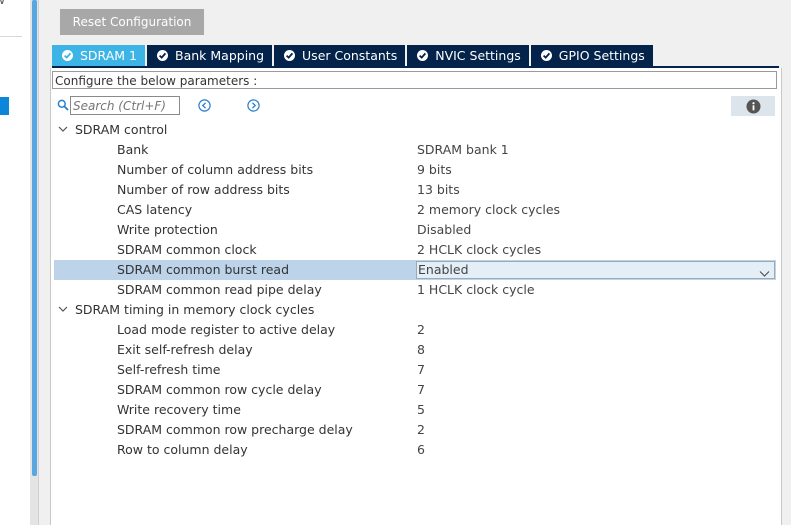 This screenshot has height=525, width=791. I want to click on tab-gpio-settings: GPIO Settings, so click(591, 55).